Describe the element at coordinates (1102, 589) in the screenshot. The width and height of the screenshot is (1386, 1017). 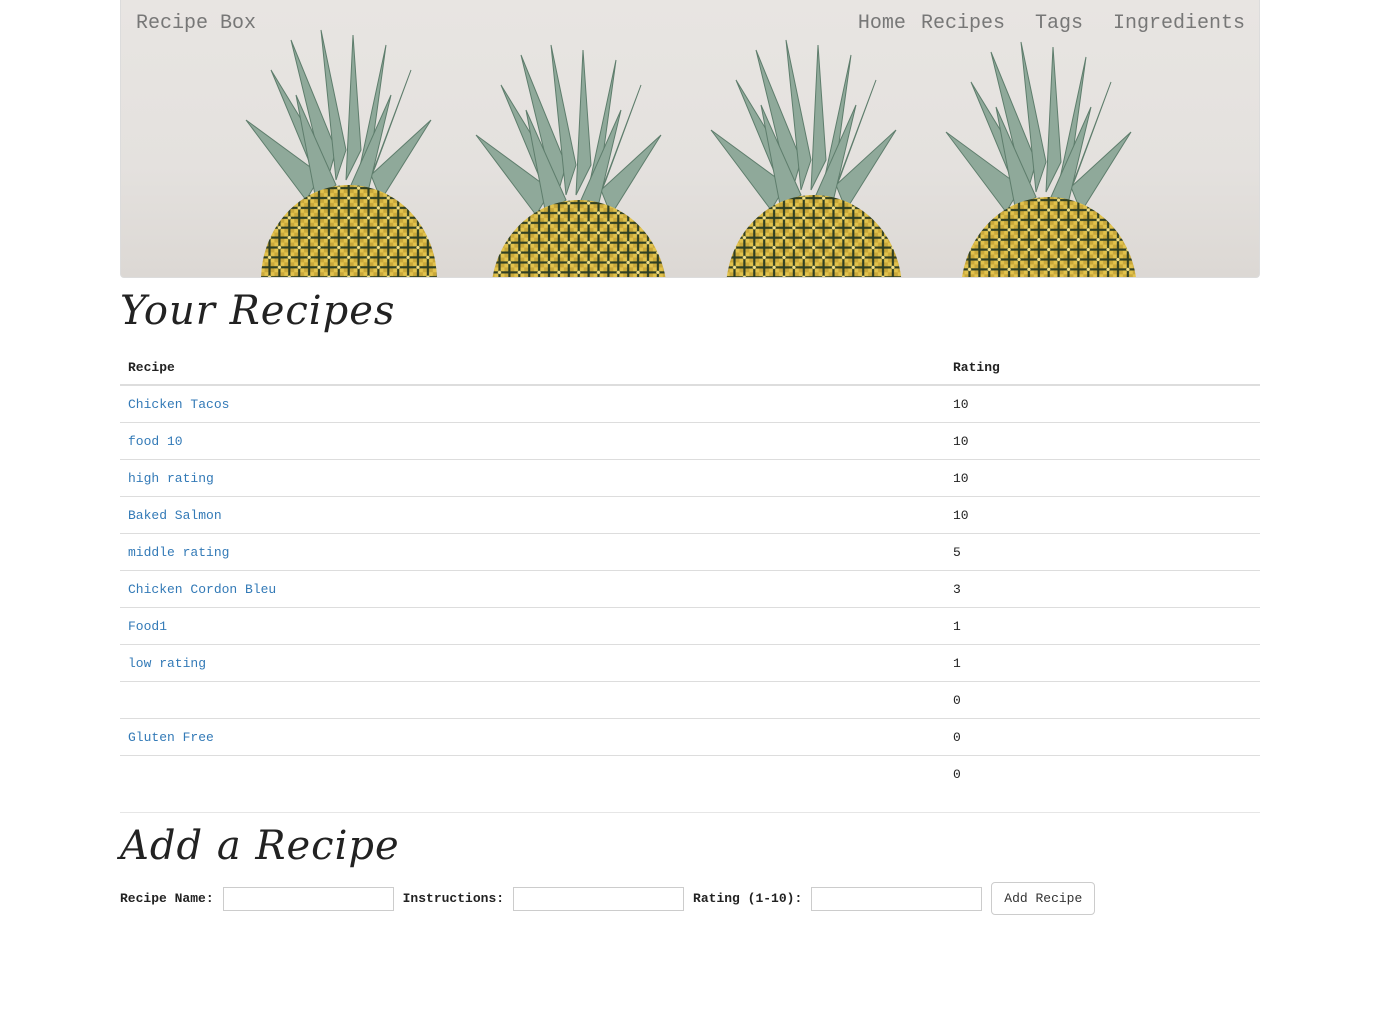
I see `recipe-rating-cell: 3` at that location.